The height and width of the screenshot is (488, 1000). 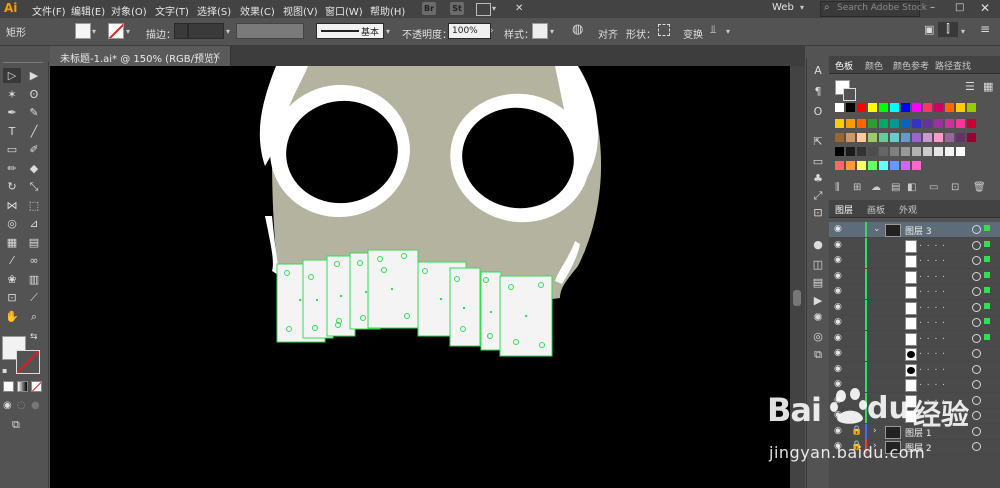 I want to click on grid-view-icon: ▦, so click(x=988, y=86).